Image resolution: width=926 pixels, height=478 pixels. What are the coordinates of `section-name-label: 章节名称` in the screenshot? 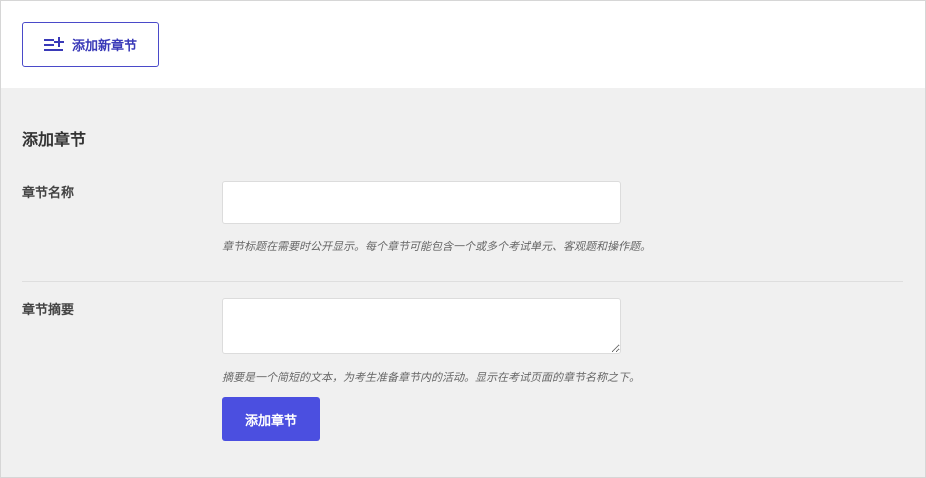 It's located at (48, 193).